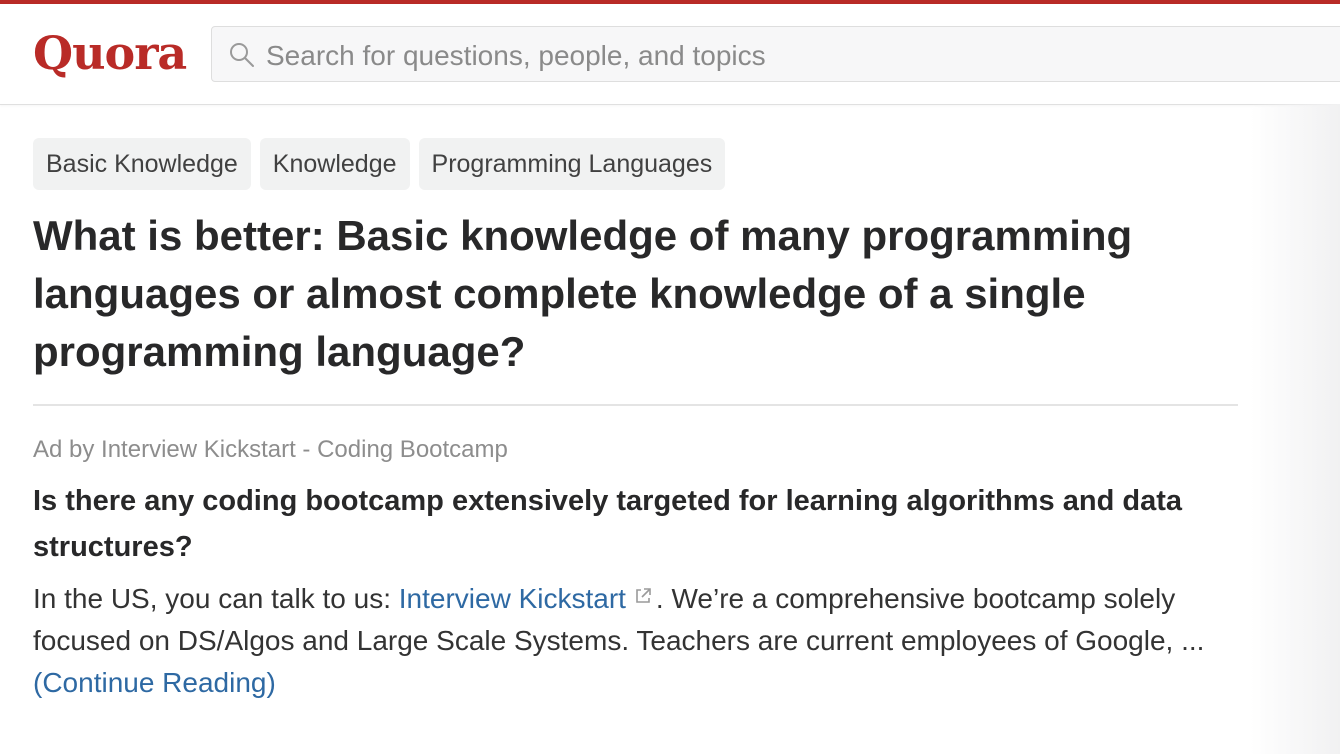 This screenshot has height=754, width=1340. I want to click on interview-kickstart-link: Interview Kickstart, so click(512, 598).